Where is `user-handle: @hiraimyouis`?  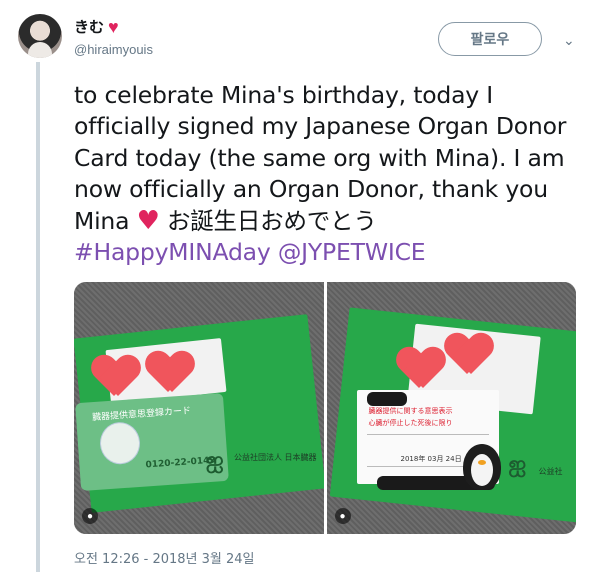
user-handle: @hiraimyouis is located at coordinates (113, 49).